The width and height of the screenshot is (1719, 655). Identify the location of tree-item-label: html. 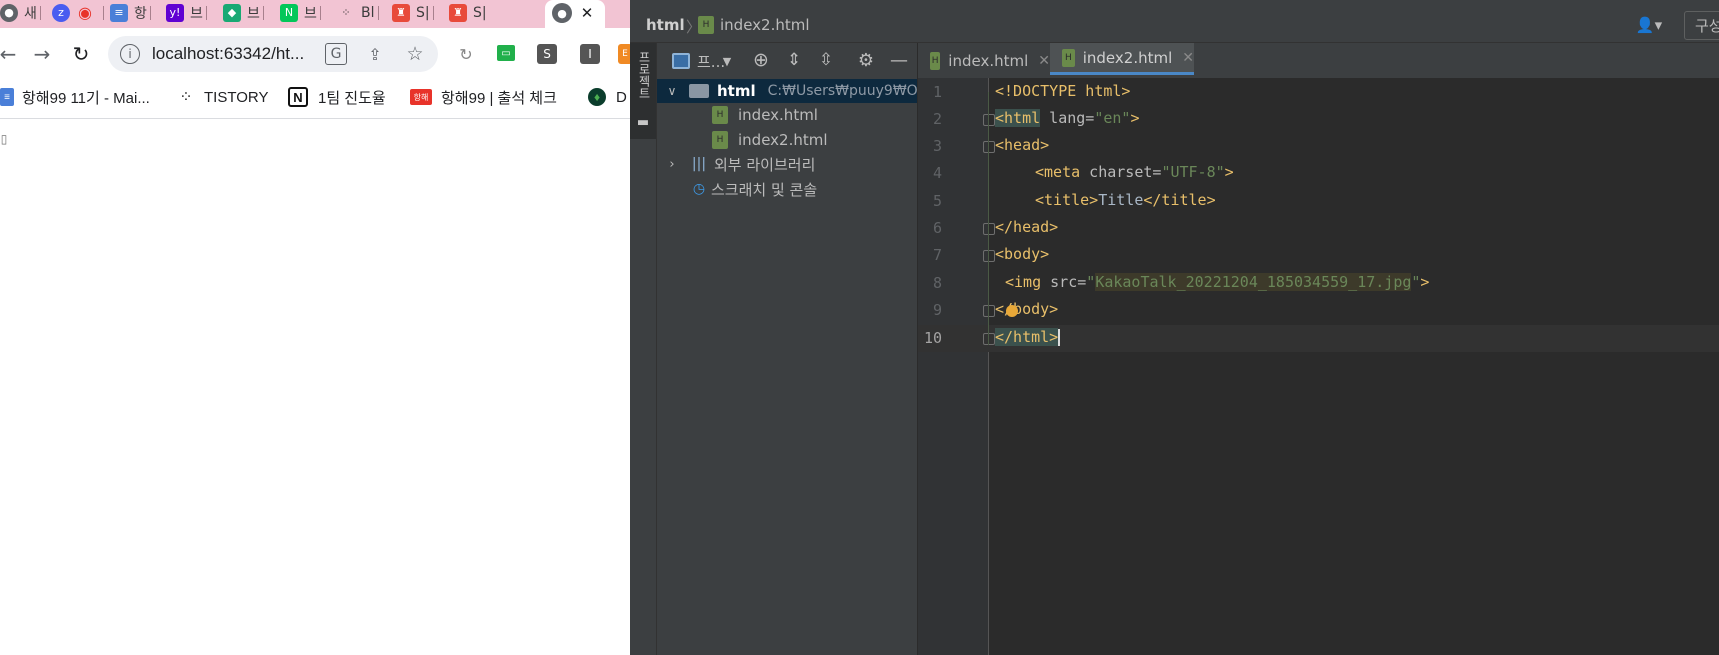
(736, 91).